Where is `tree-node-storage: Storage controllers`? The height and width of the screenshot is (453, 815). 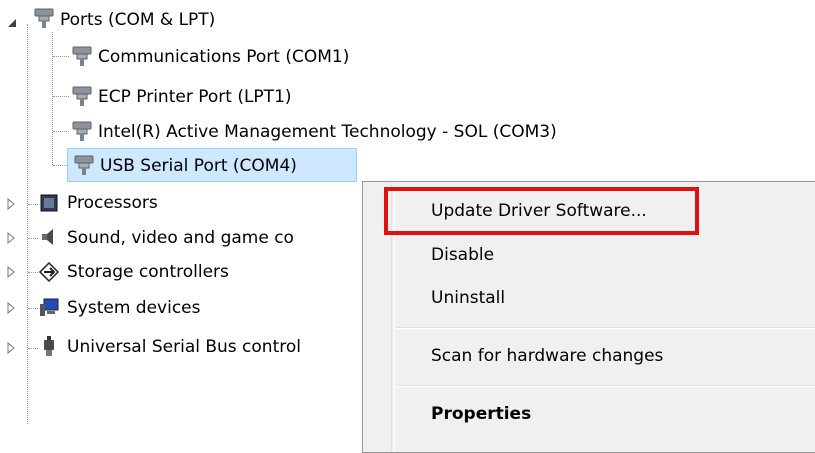 tree-node-storage: Storage controllers is located at coordinates (148, 272).